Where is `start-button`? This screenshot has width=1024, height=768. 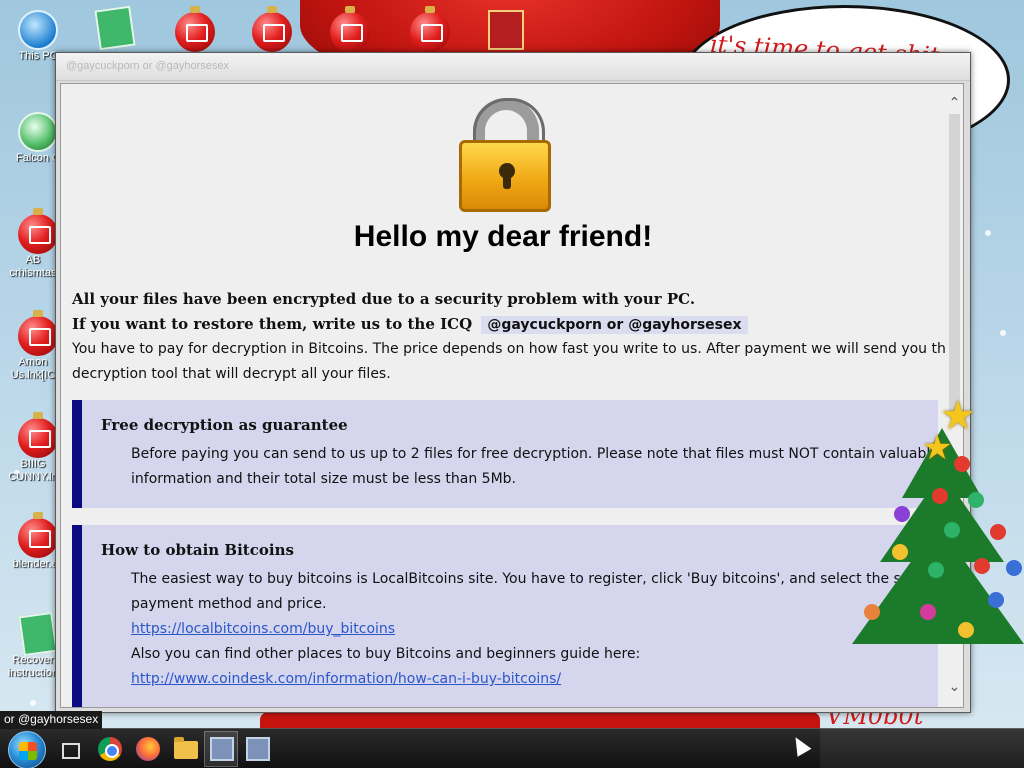 start-button is located at coordinates (27, 749).